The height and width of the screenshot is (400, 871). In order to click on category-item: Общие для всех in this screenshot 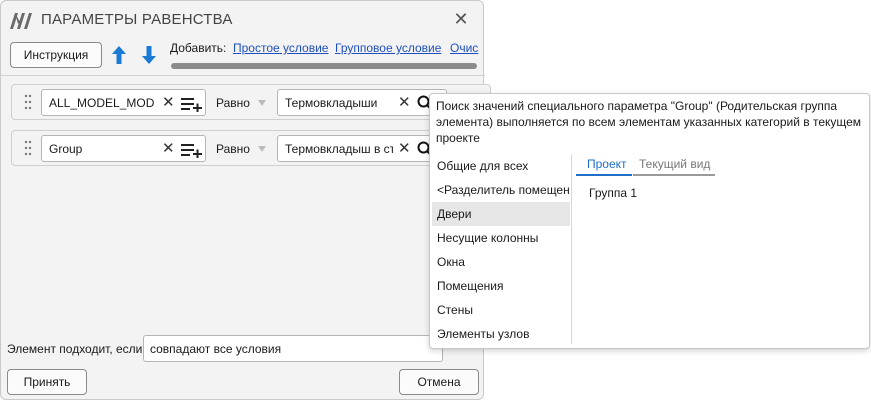, I will do `click(501, 166)`.